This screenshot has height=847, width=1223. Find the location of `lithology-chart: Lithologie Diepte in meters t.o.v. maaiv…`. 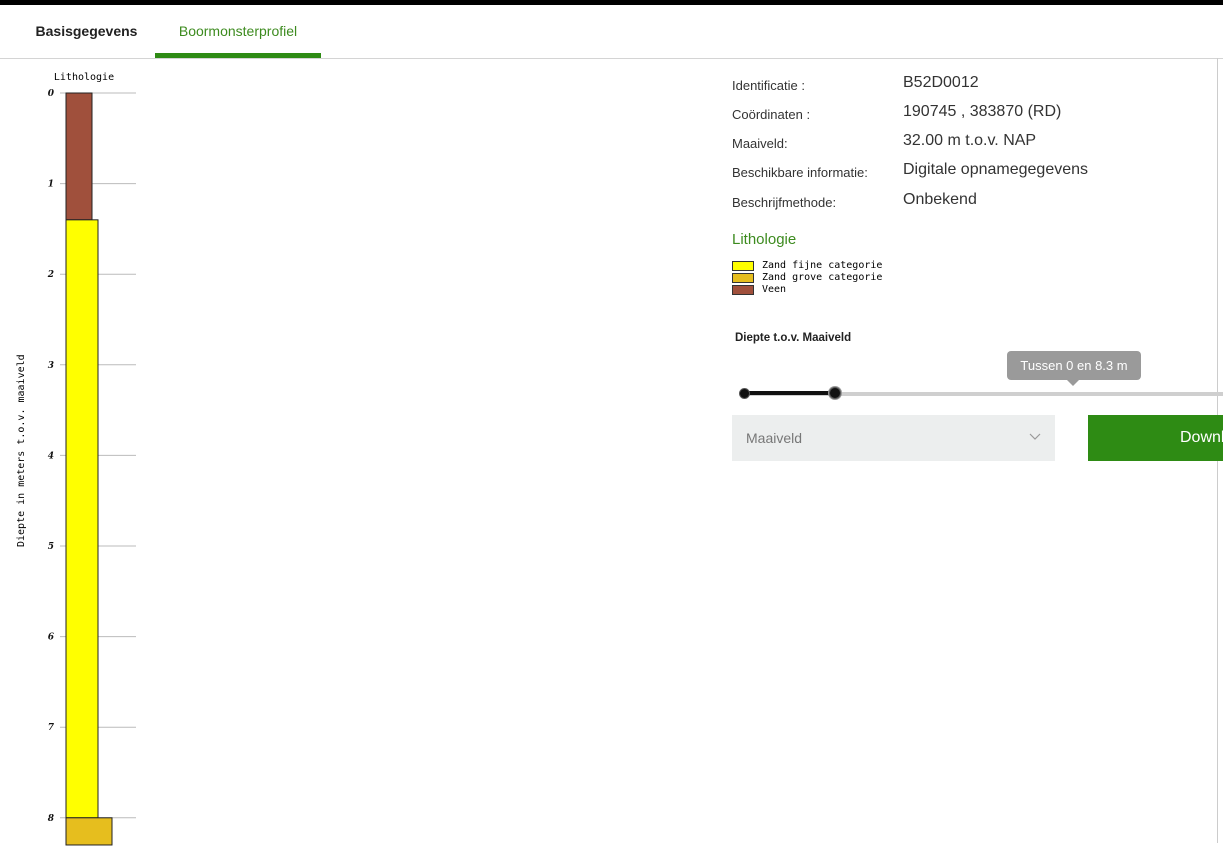

lithology-chart: Lithologie Diepte in meters t.o.v. maaiv… is located at coordinates (76, 459).